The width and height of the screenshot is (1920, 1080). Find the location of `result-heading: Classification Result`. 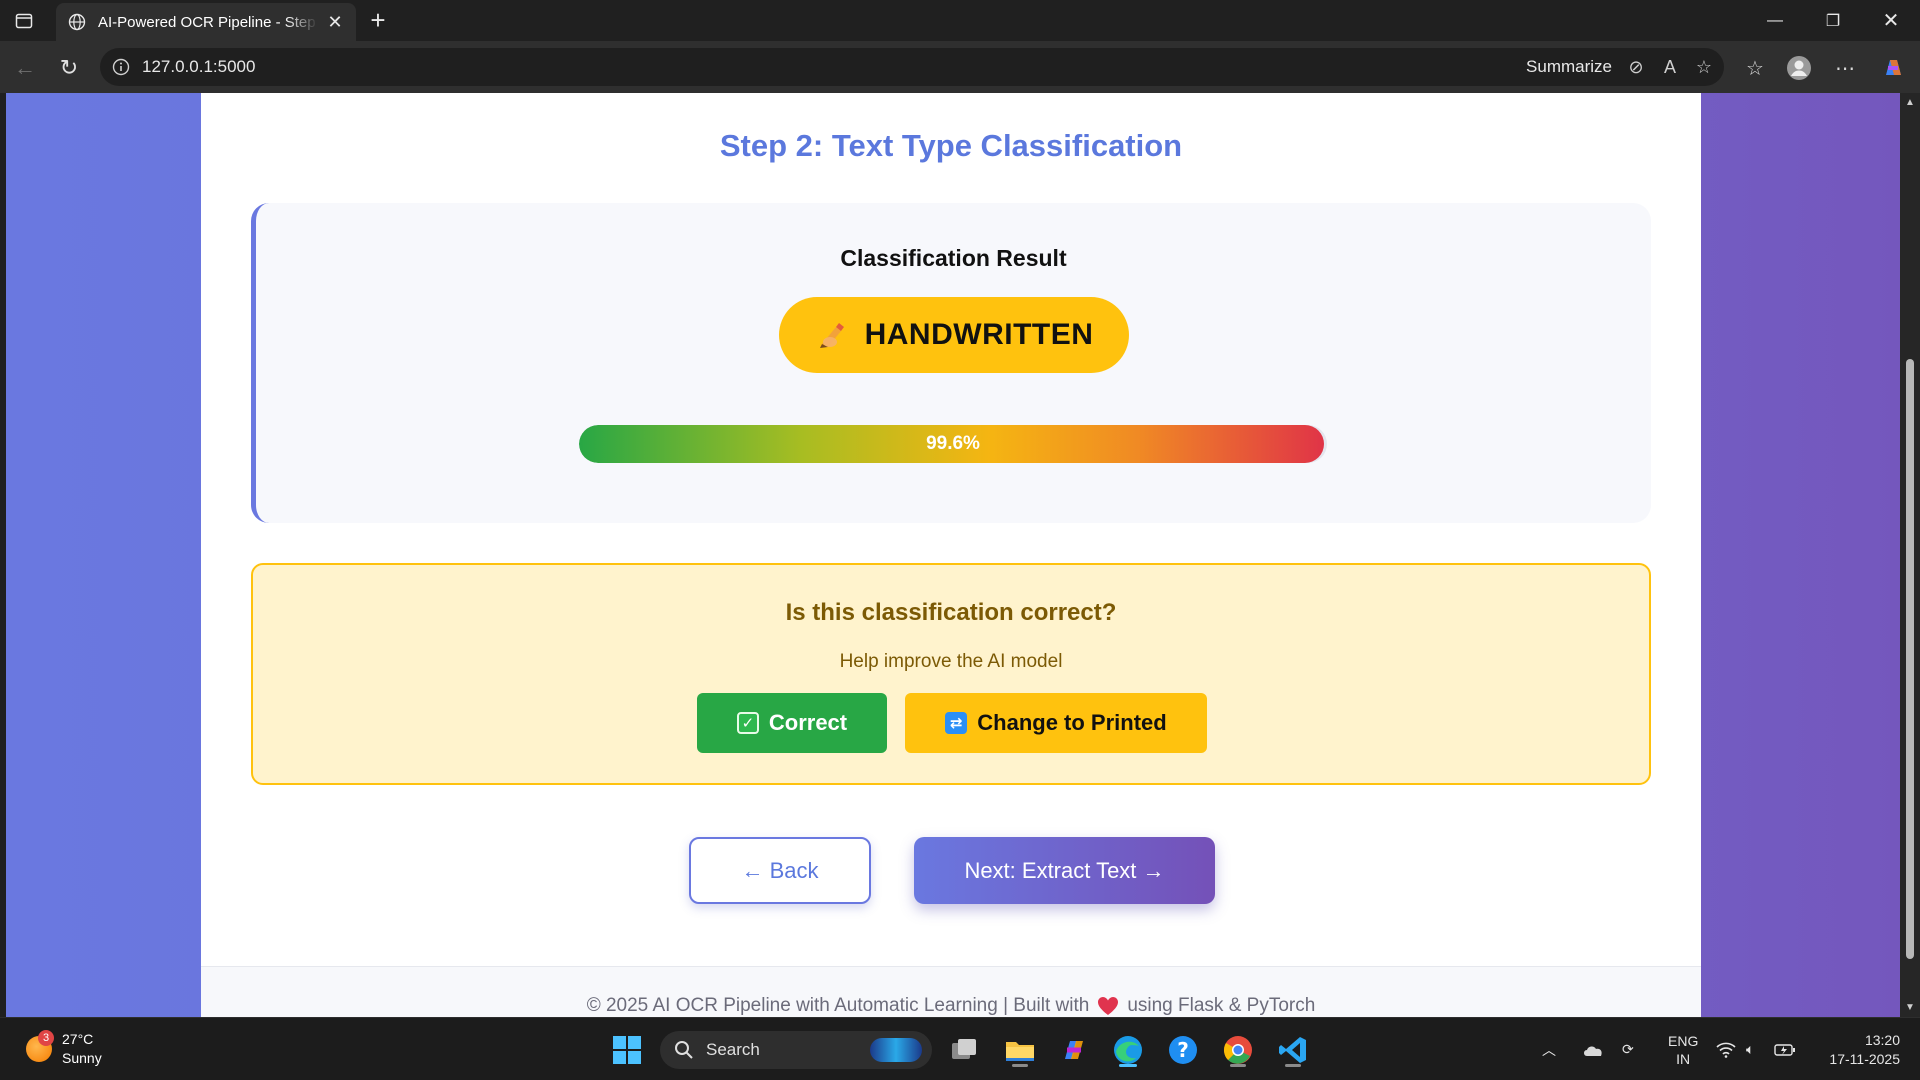

result-heading: Classification Result is located at coordinates (953, 258).